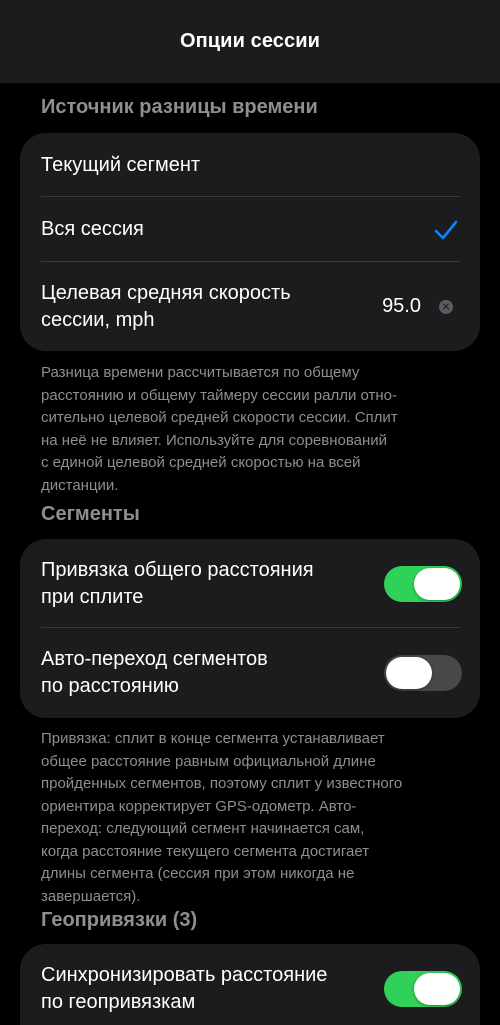  I want to click on clear-icon, so click(446, 306).